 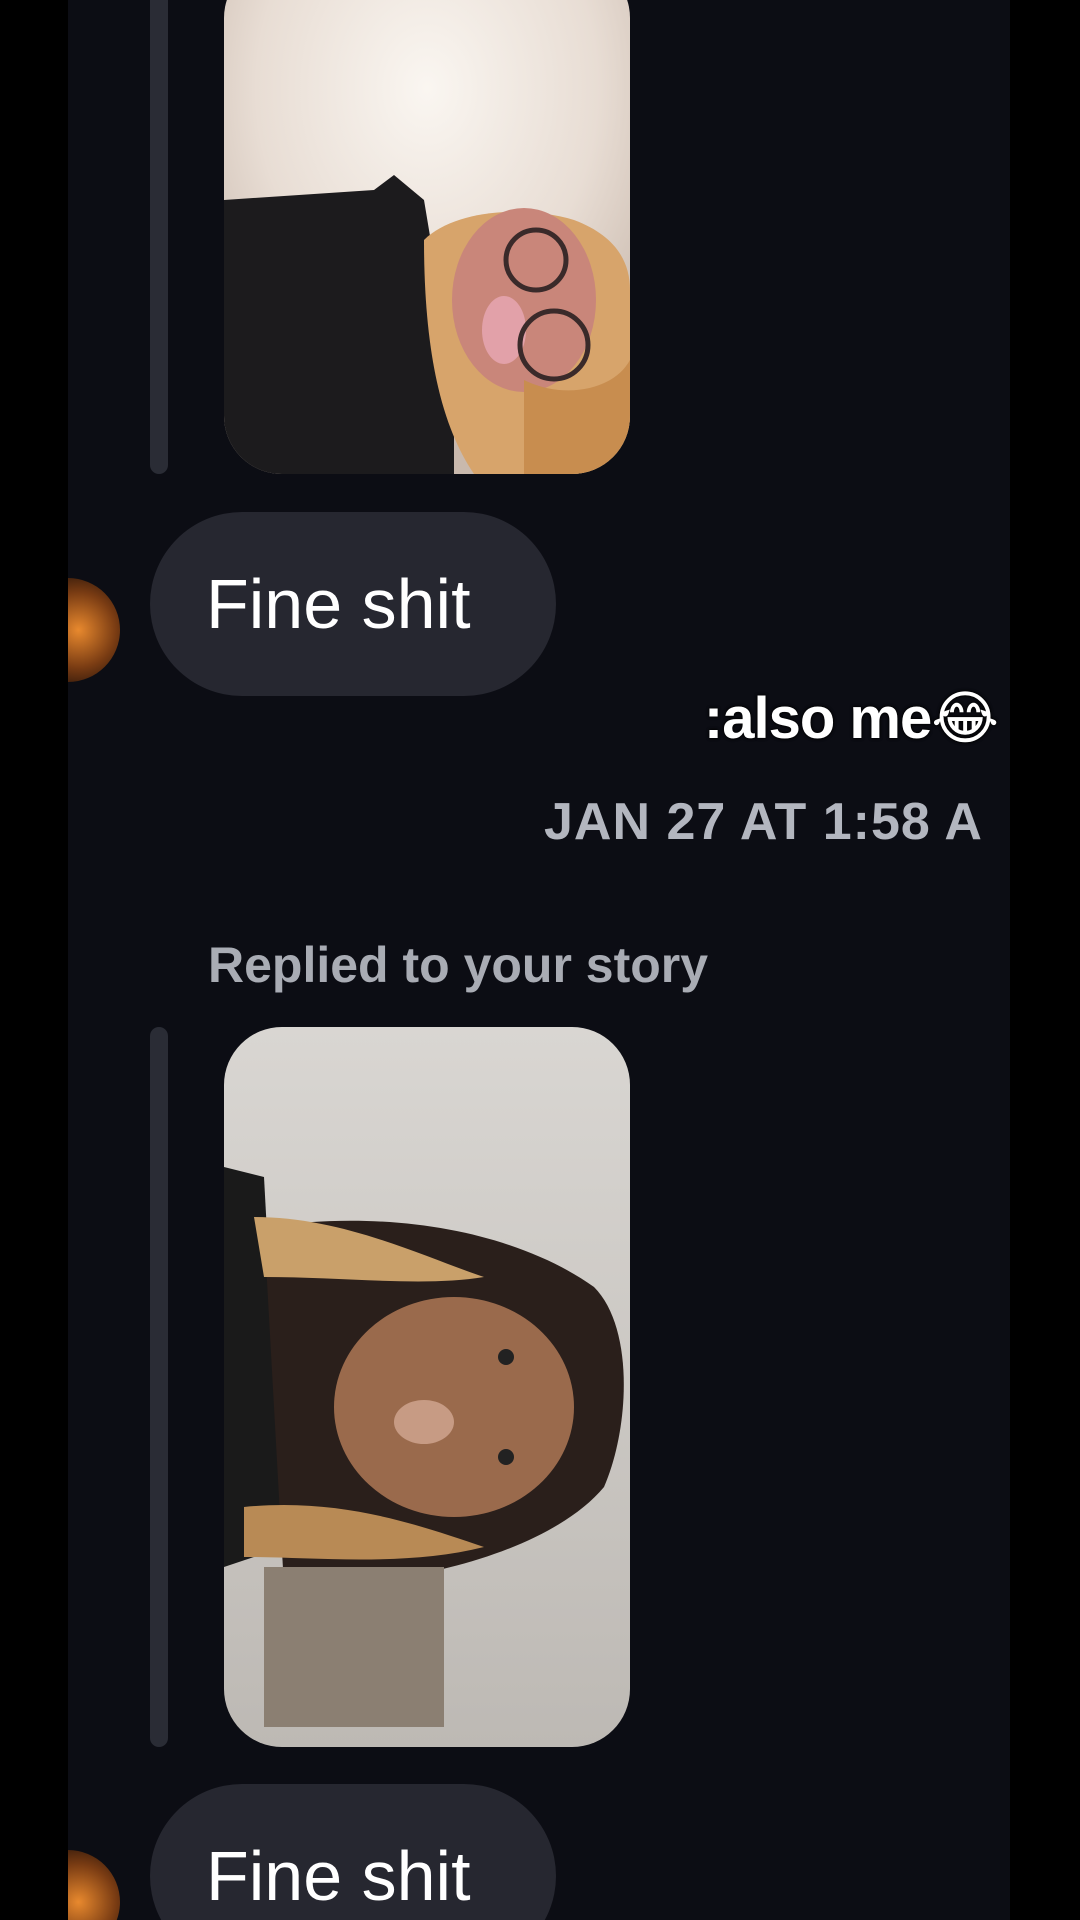 I want to click on message-timestamp: JAN 27 AT 1:58 A, so click(x=763, y=822).